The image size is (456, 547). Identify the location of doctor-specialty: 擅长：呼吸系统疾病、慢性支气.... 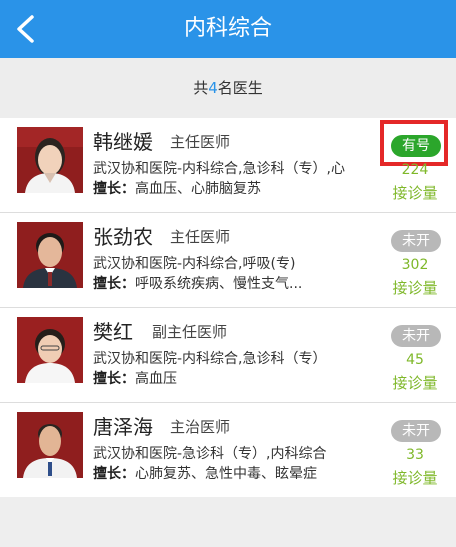
(232, 283).